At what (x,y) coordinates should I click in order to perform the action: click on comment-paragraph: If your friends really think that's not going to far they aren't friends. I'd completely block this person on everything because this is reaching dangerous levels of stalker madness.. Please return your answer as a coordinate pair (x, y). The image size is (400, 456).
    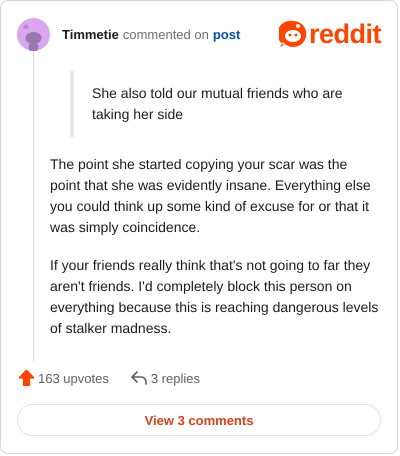
    Looking at the image, I should click on (215, 297).